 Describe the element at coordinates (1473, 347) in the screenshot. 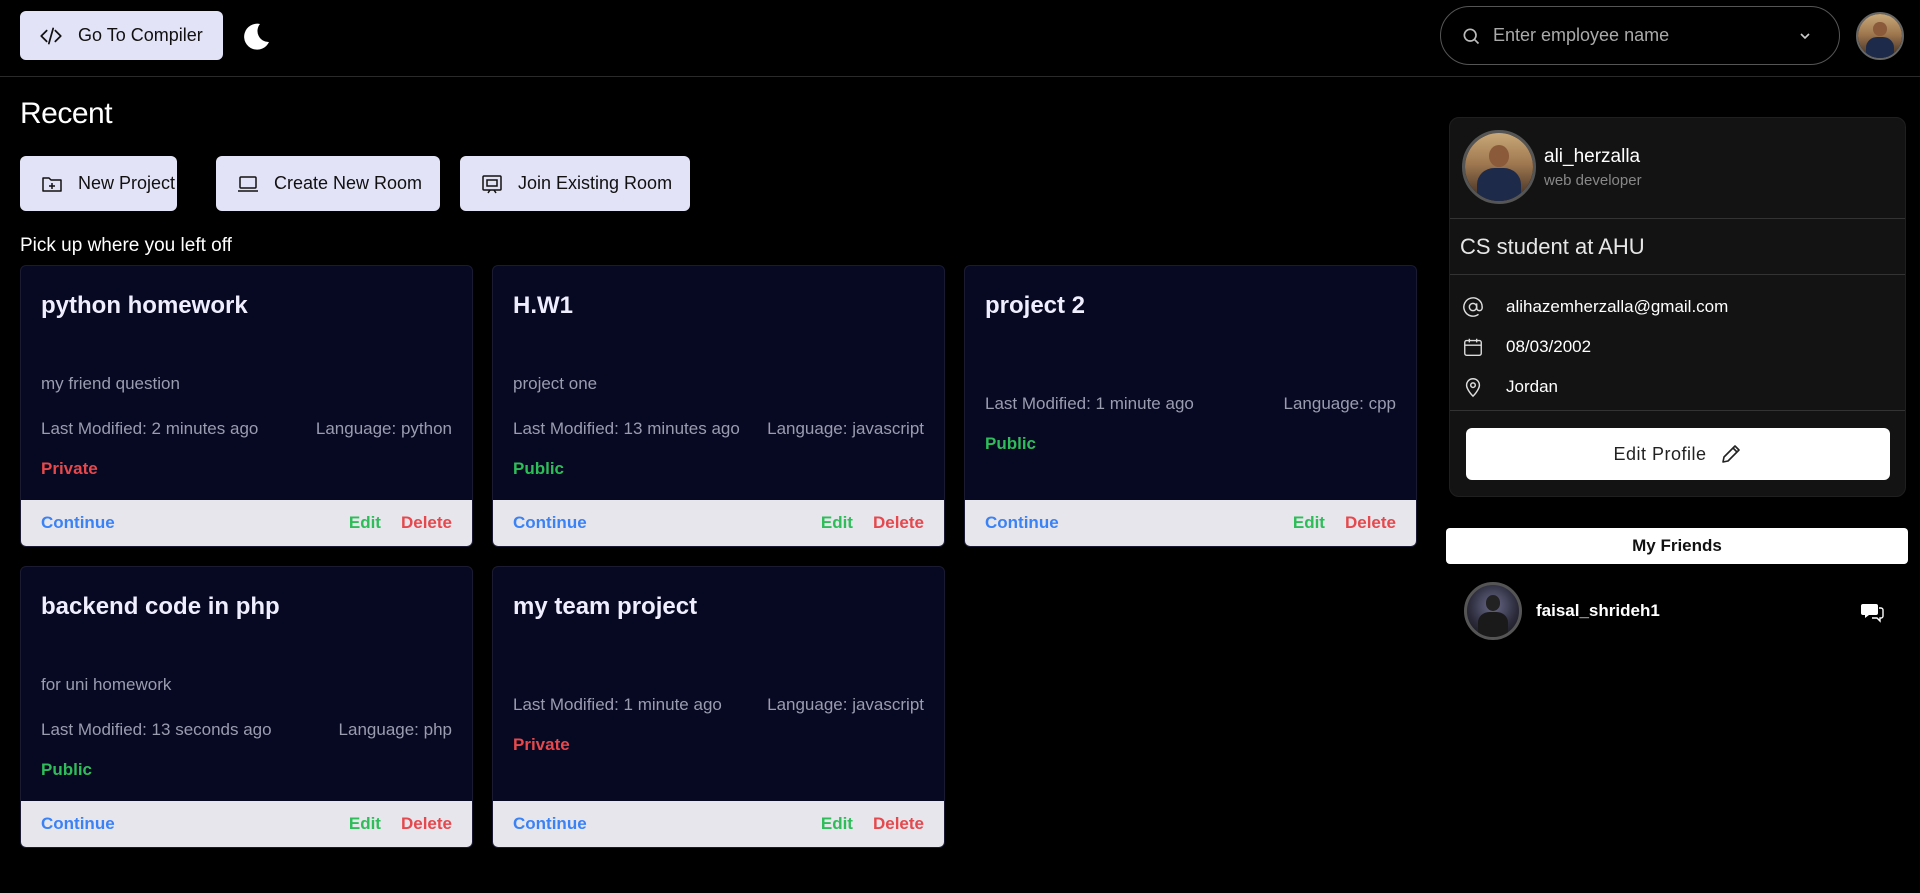

I see `calendar-icon` at that location.